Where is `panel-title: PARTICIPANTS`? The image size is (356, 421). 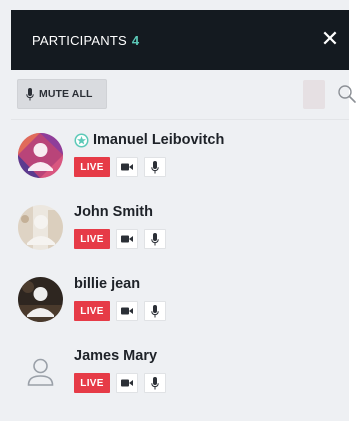 panel-title: PARTICIPANTS is located at coordinates (79, 40).